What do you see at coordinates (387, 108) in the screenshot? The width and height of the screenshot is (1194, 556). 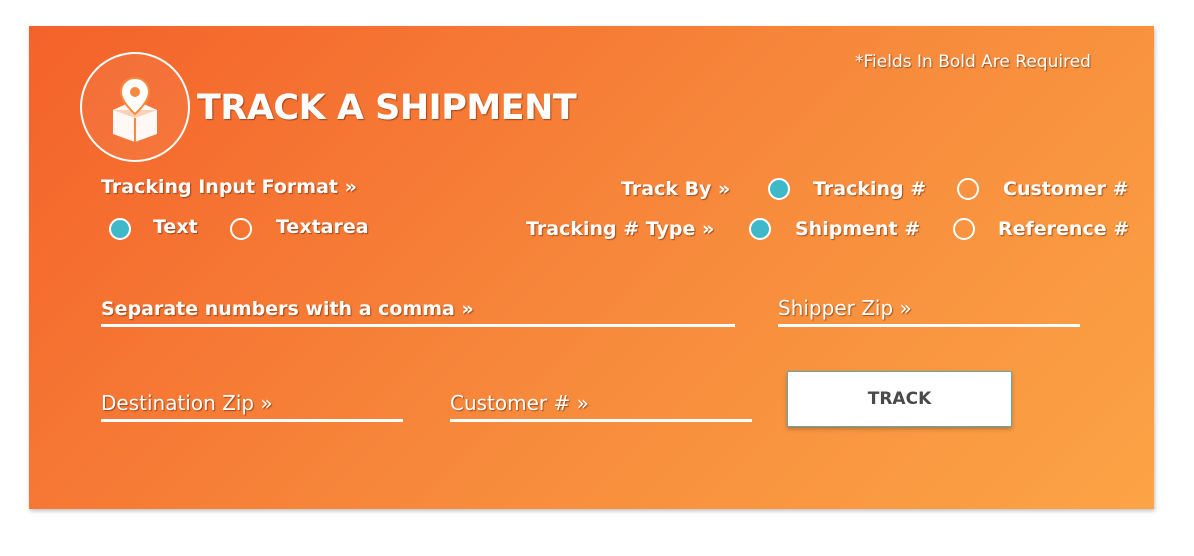 I see `page-title: TRACK A SHIPMENT` at bounding box center [387, 108].